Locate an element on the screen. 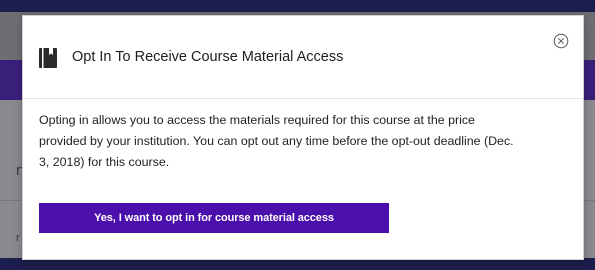 This screenshot has height=270, width=595. modal-title: Opt In To Receive Course Material Access is located at coordinates (208, 57).